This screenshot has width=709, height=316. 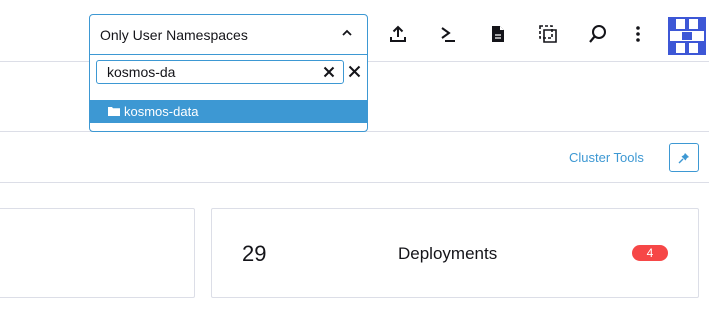 I want to click on copy-icon, so click(x=548, y=34).